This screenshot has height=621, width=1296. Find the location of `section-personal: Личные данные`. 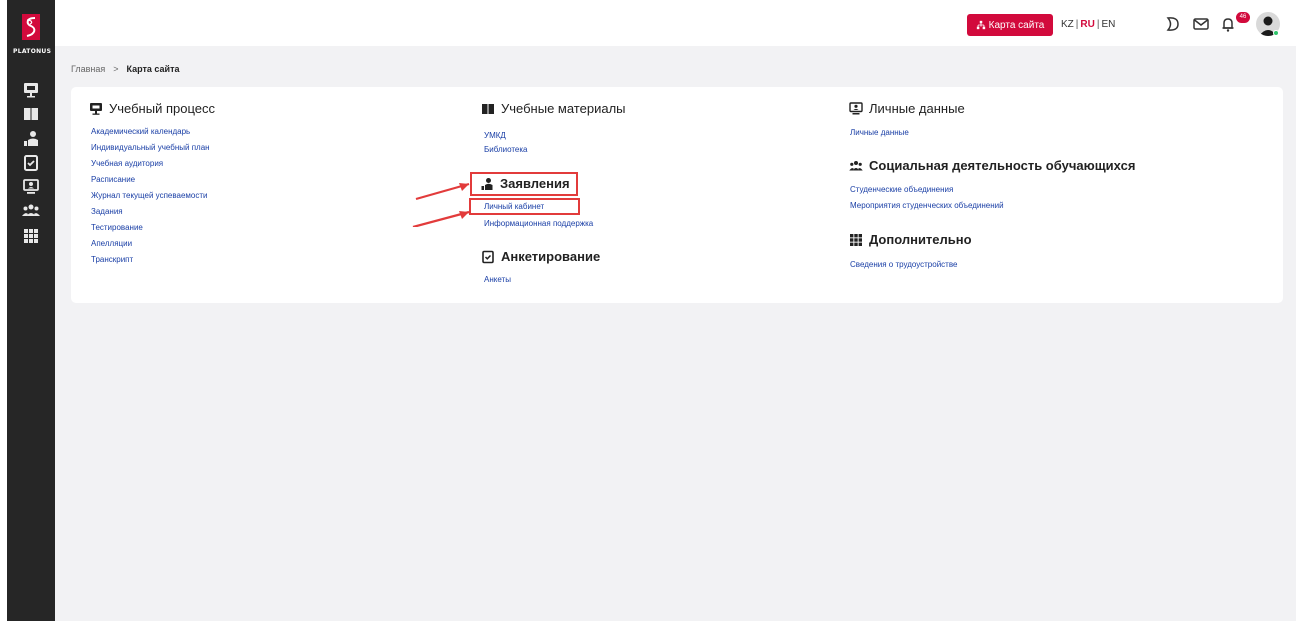

section-personal: Личные данные is located at coordinates (907, 108).